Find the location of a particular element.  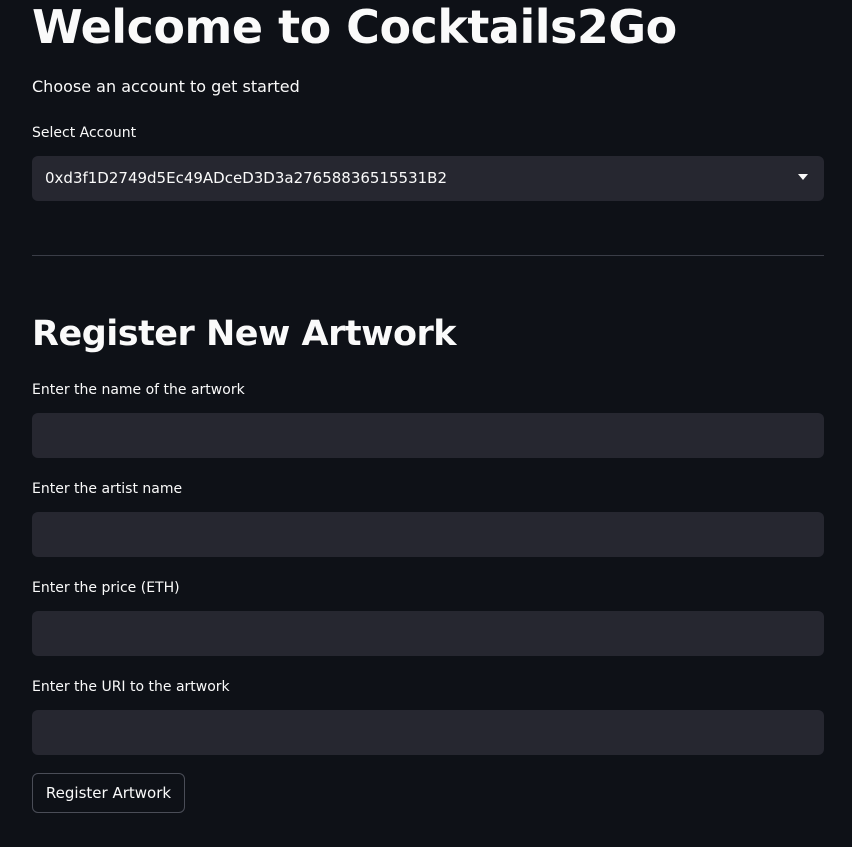

artwork-name-input is located at coordinates (428, 435).